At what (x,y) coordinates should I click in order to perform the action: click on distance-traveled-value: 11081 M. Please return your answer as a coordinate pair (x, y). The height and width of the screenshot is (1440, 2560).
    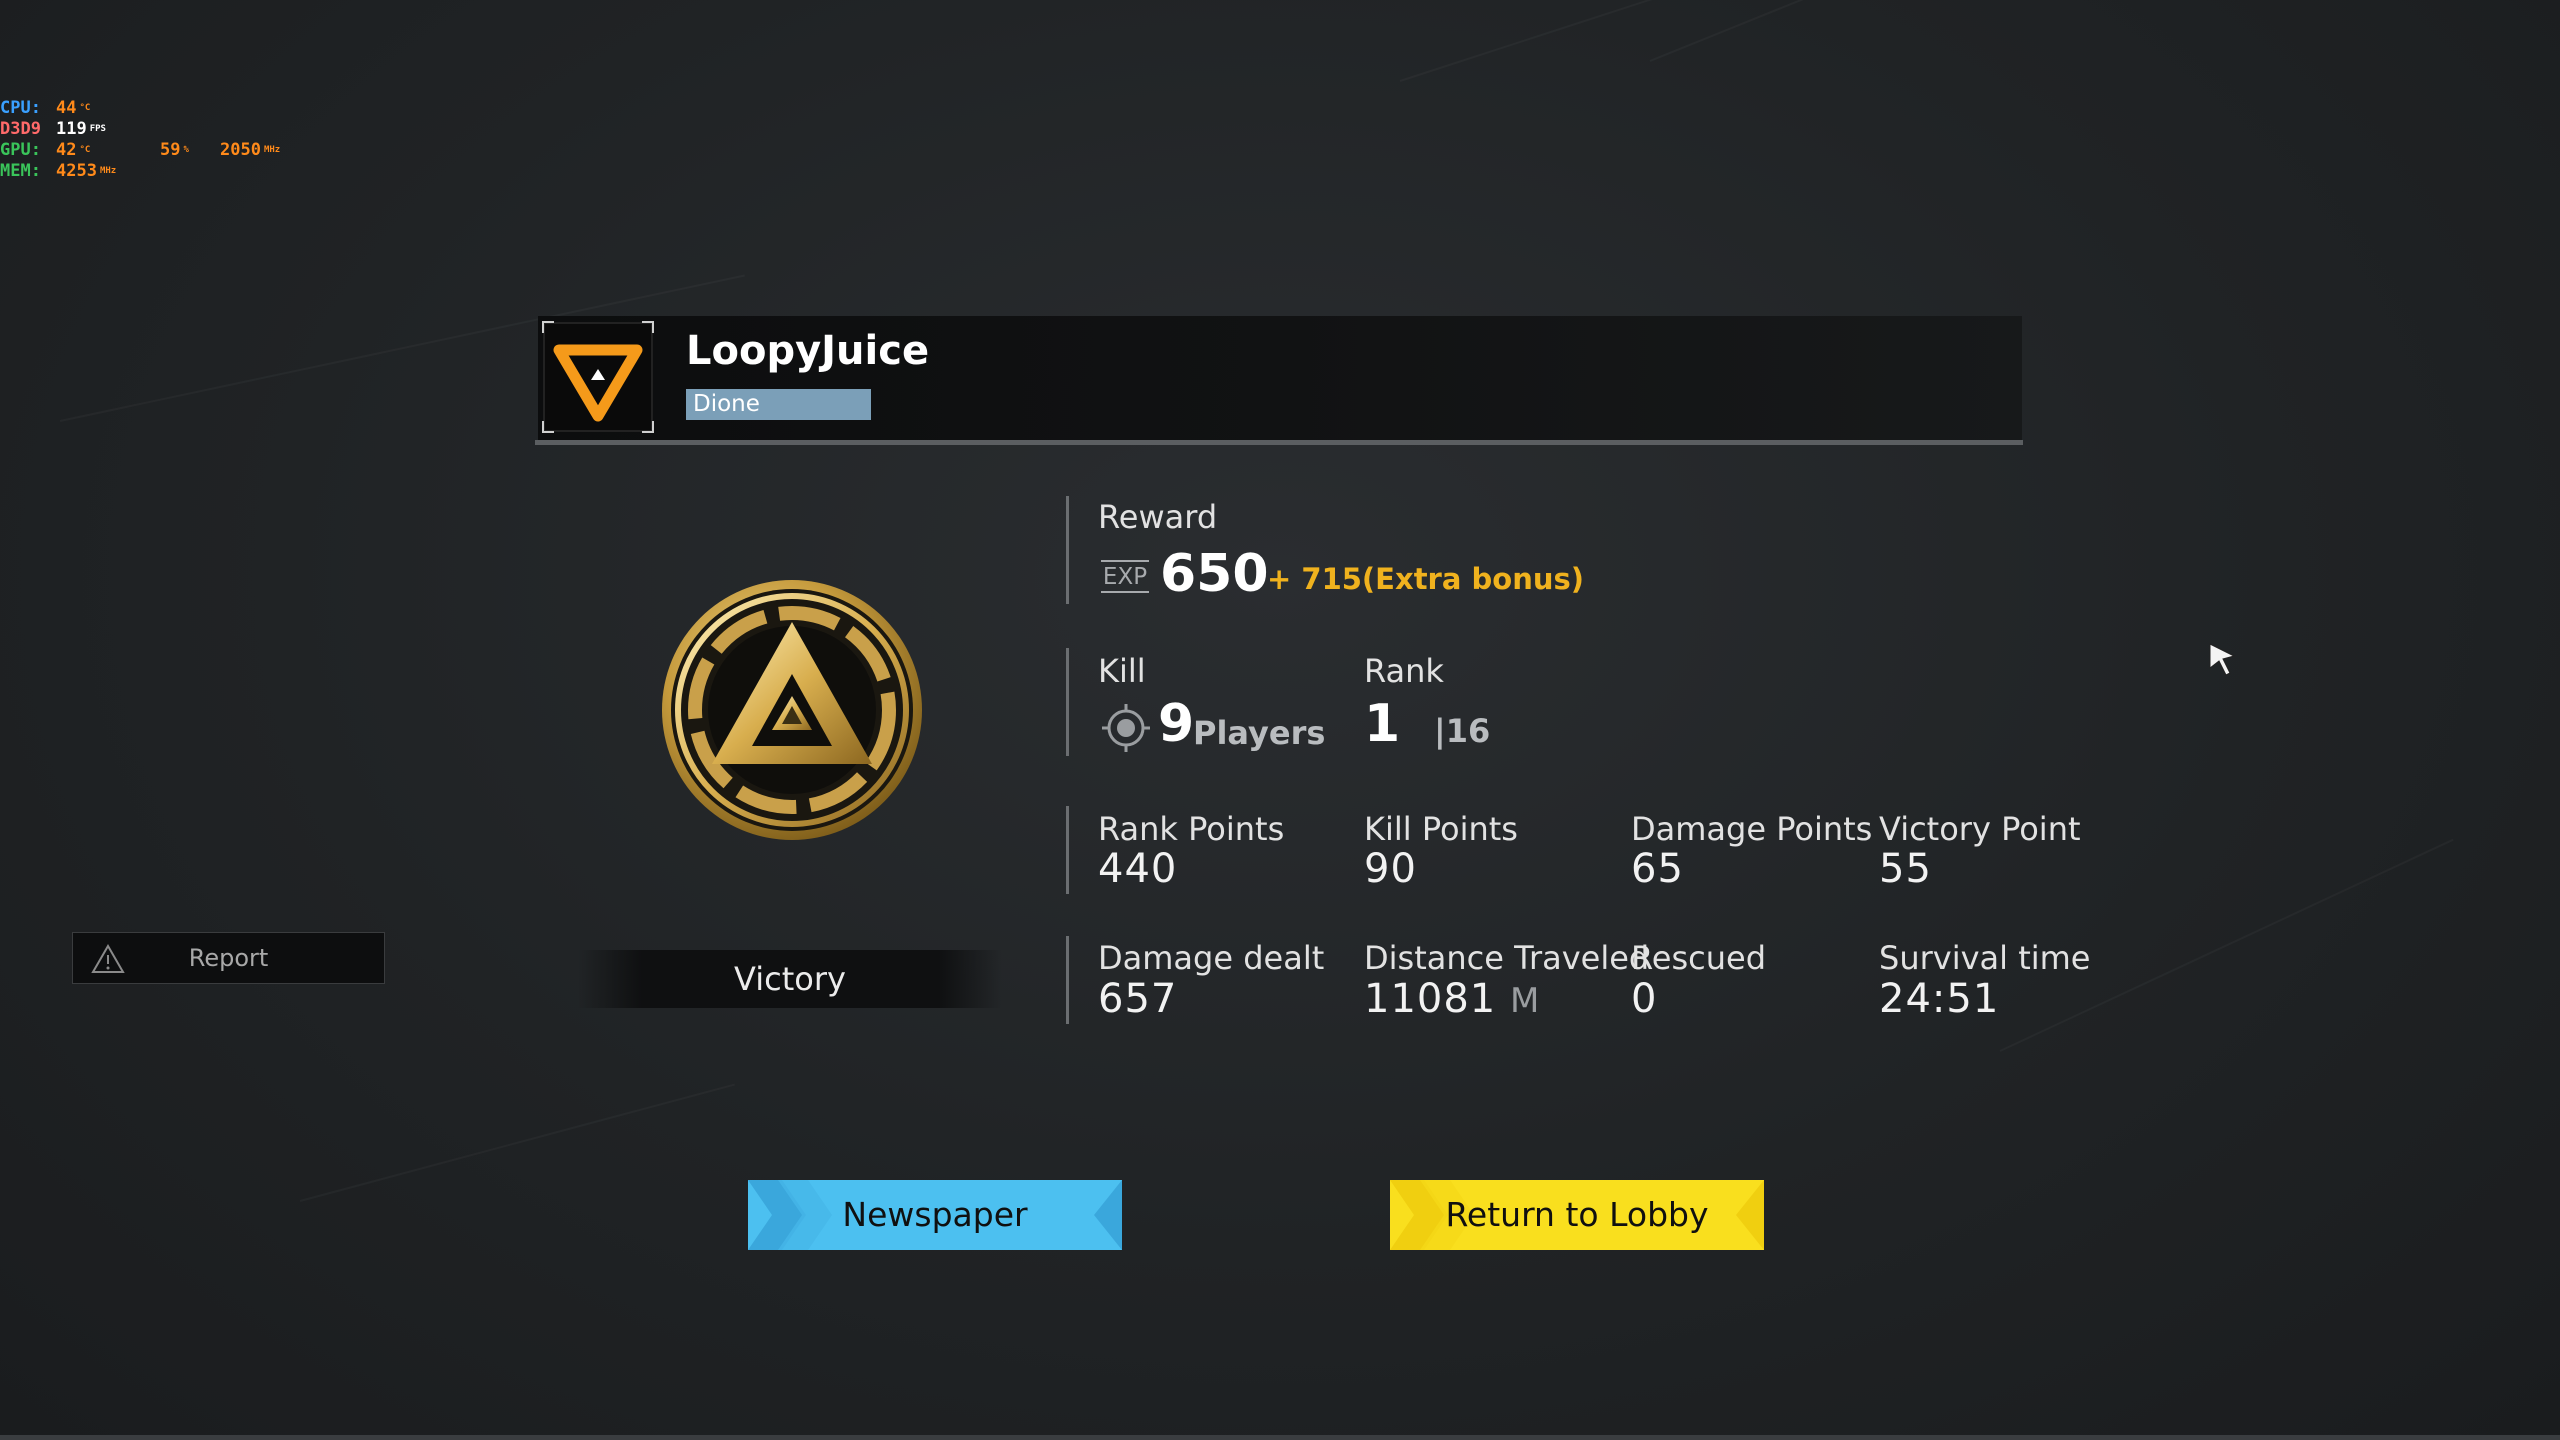
    Looking at the image, I should click on (1452, 999).